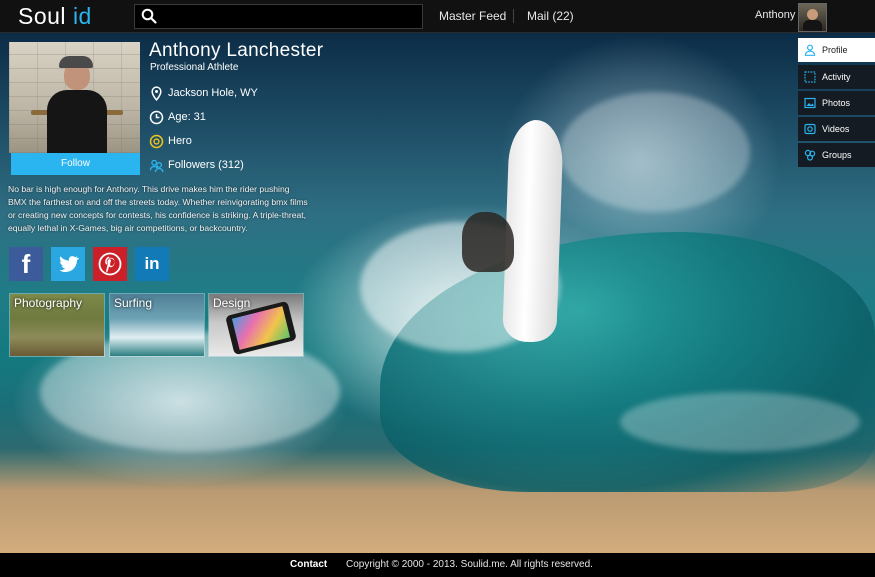  I want to click on rank-row: Hero, so click(170, 141).